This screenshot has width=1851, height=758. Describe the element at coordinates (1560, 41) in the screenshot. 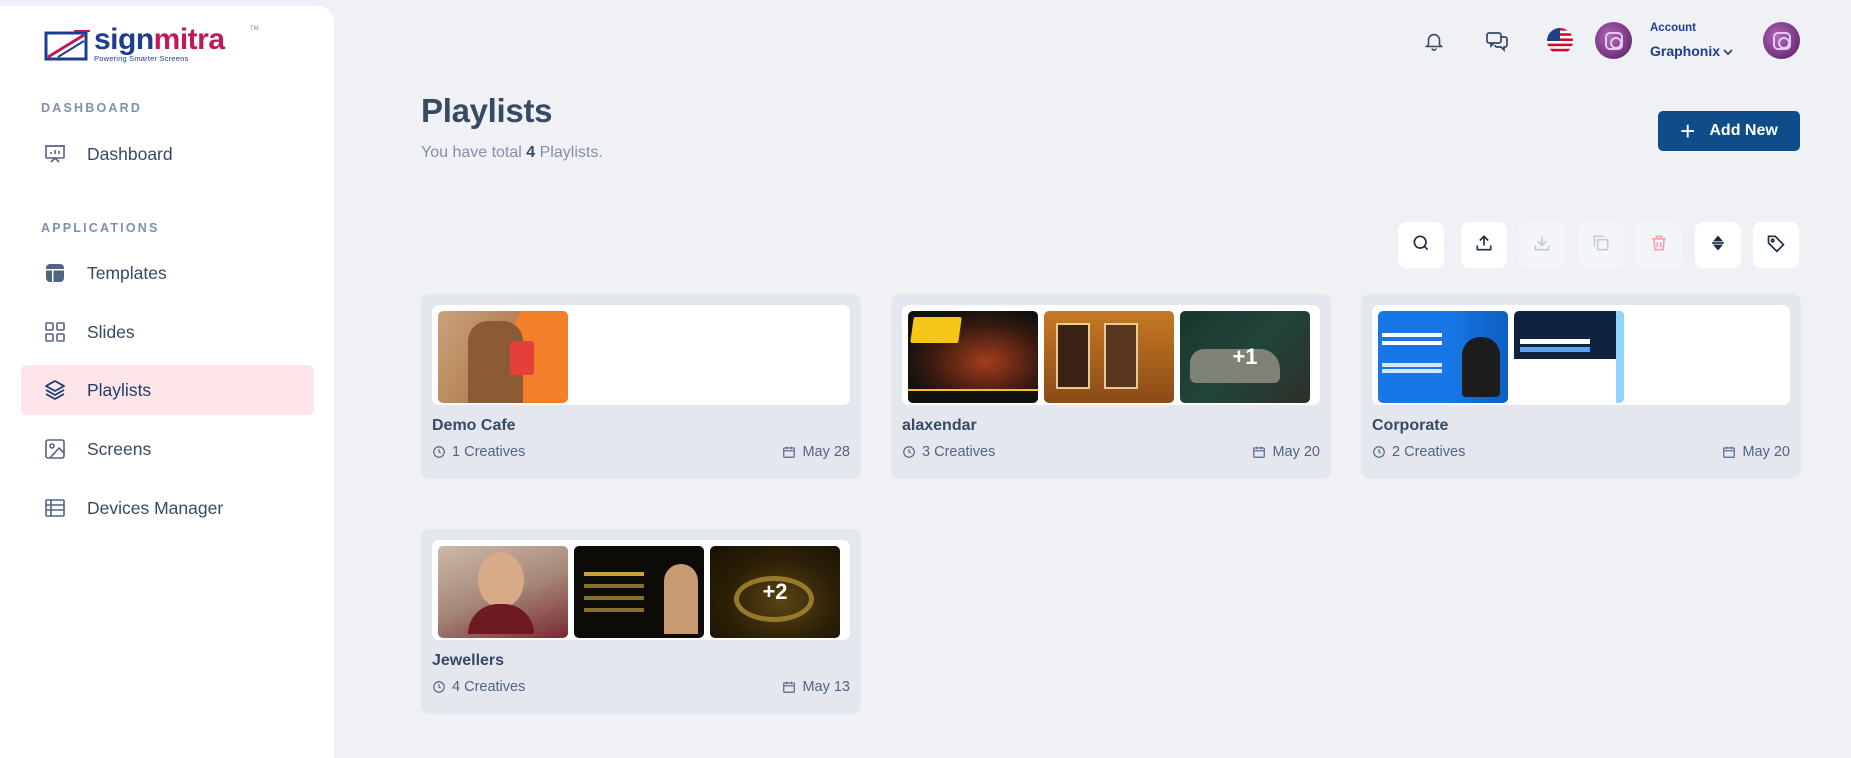

I see `us-flag-language-icon` at that location.